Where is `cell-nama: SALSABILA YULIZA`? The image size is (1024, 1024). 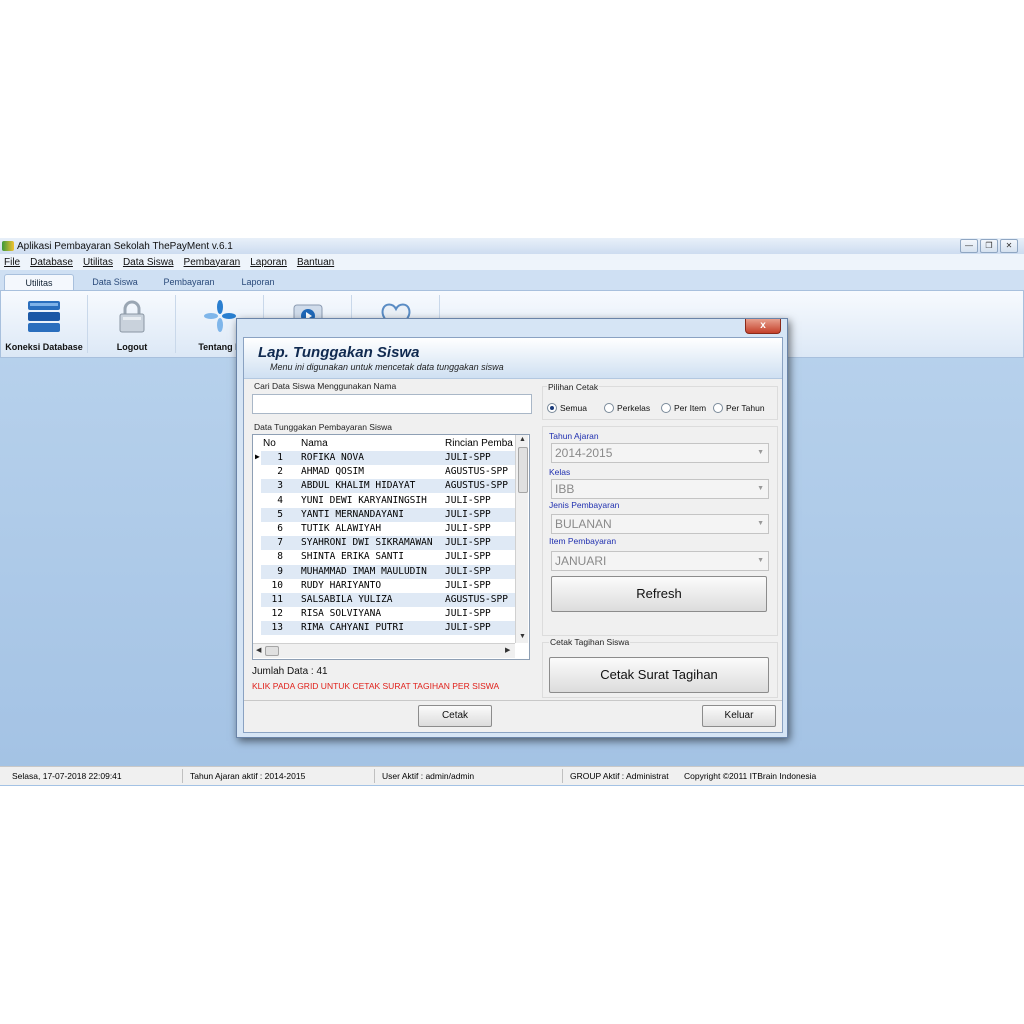
cell-nama: SALSABILA YULIZA is located at coordinates (347, 599).